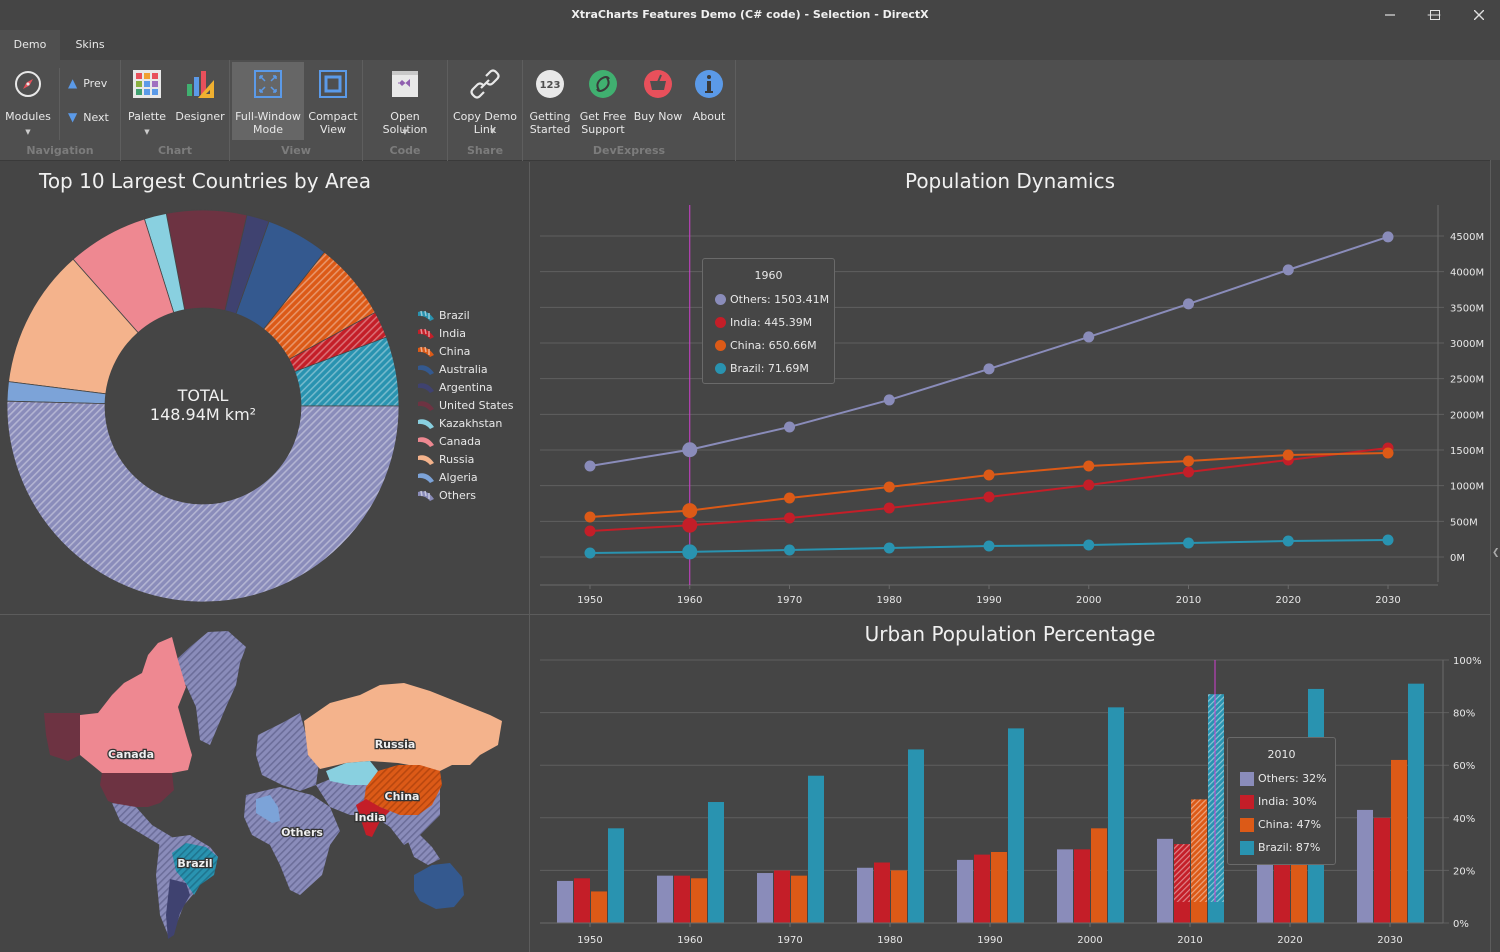 This screenshot has height=952, width=1500. I want to click on next-button: ▼ Next, so click(88, 117).